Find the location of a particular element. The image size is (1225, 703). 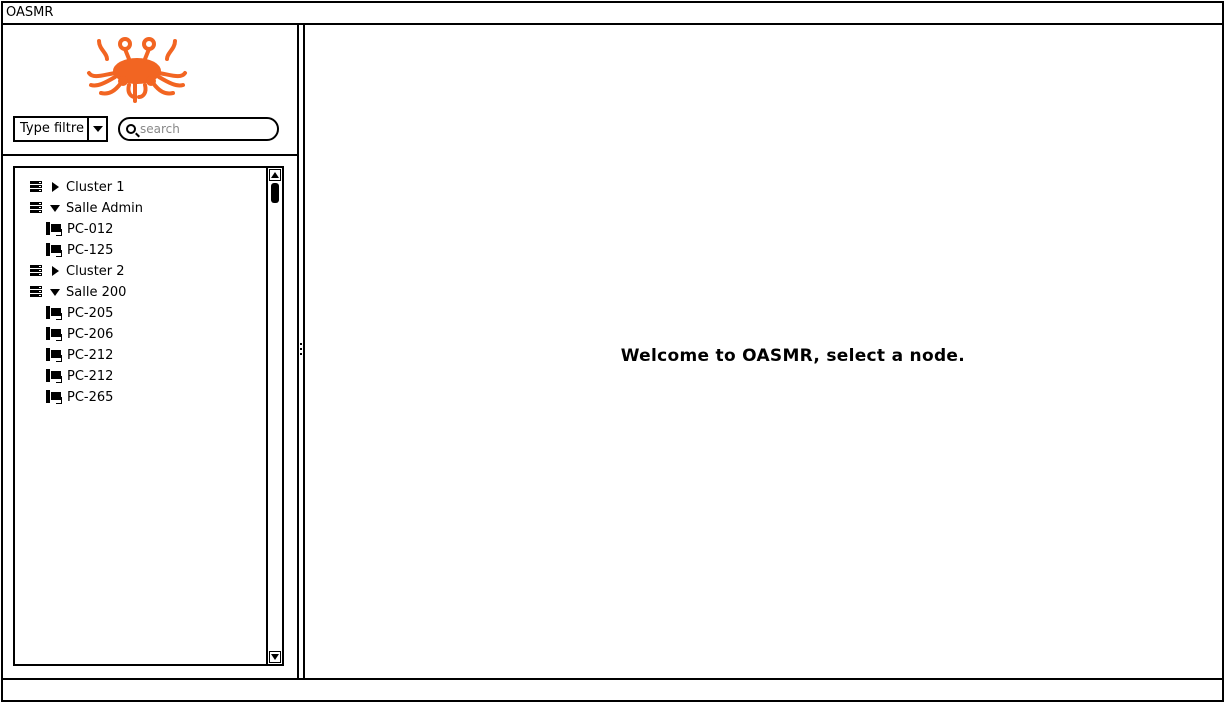

tree-item-pc: PC-125 is located at coordinates (79, 250).